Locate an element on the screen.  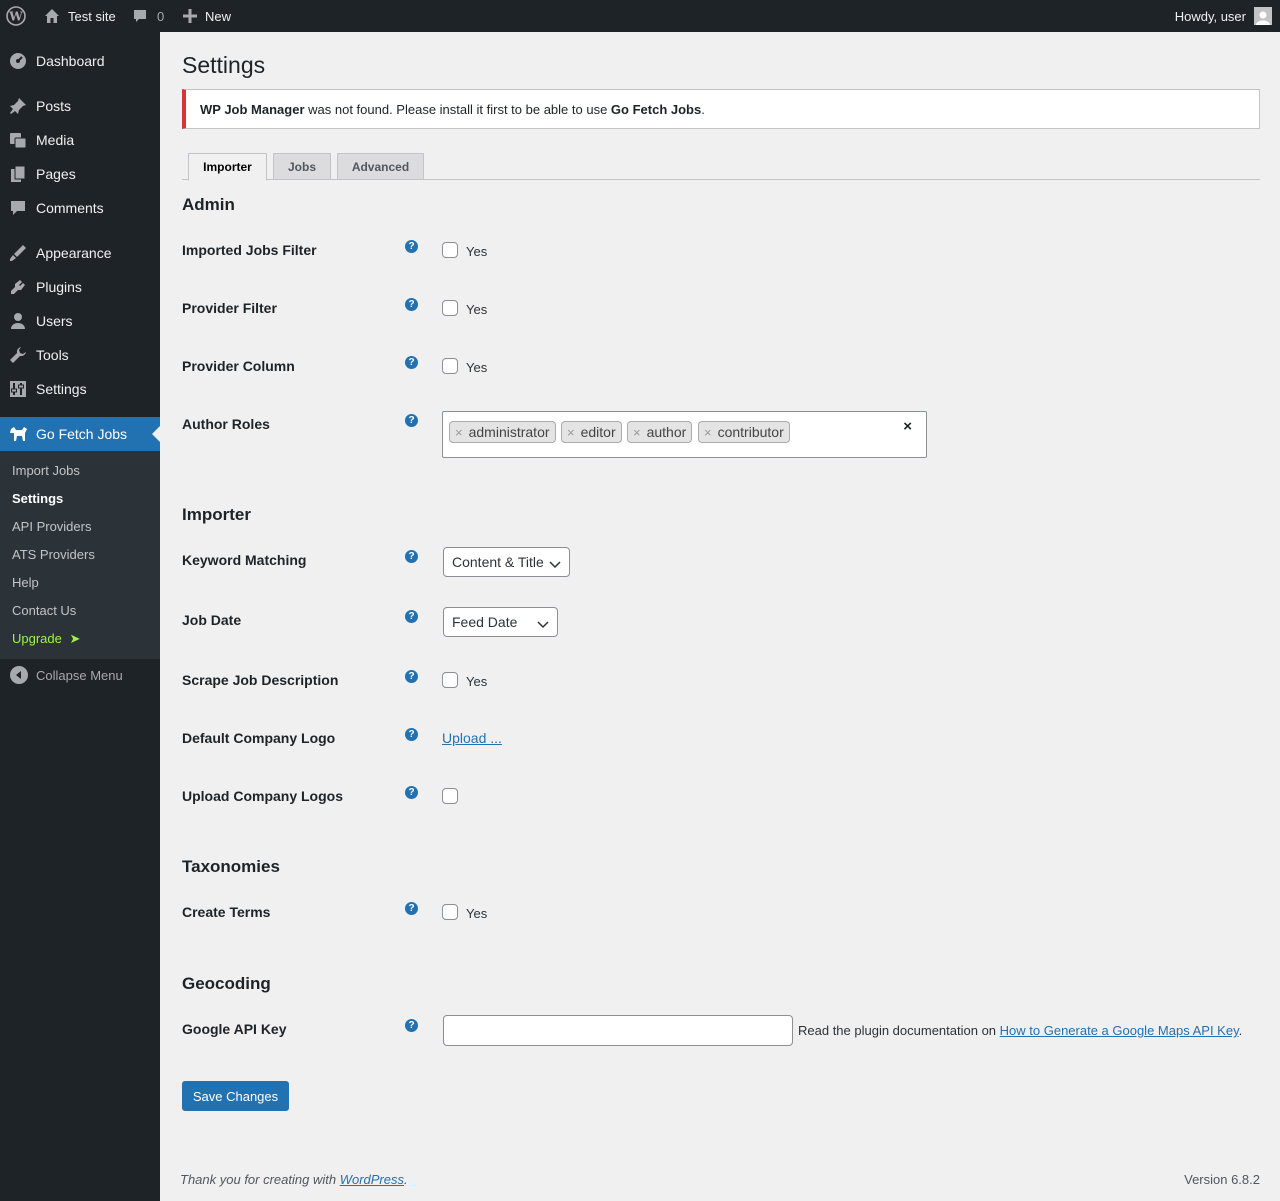
upload-company-logos-checkbox is located at coordinates (450, 796).